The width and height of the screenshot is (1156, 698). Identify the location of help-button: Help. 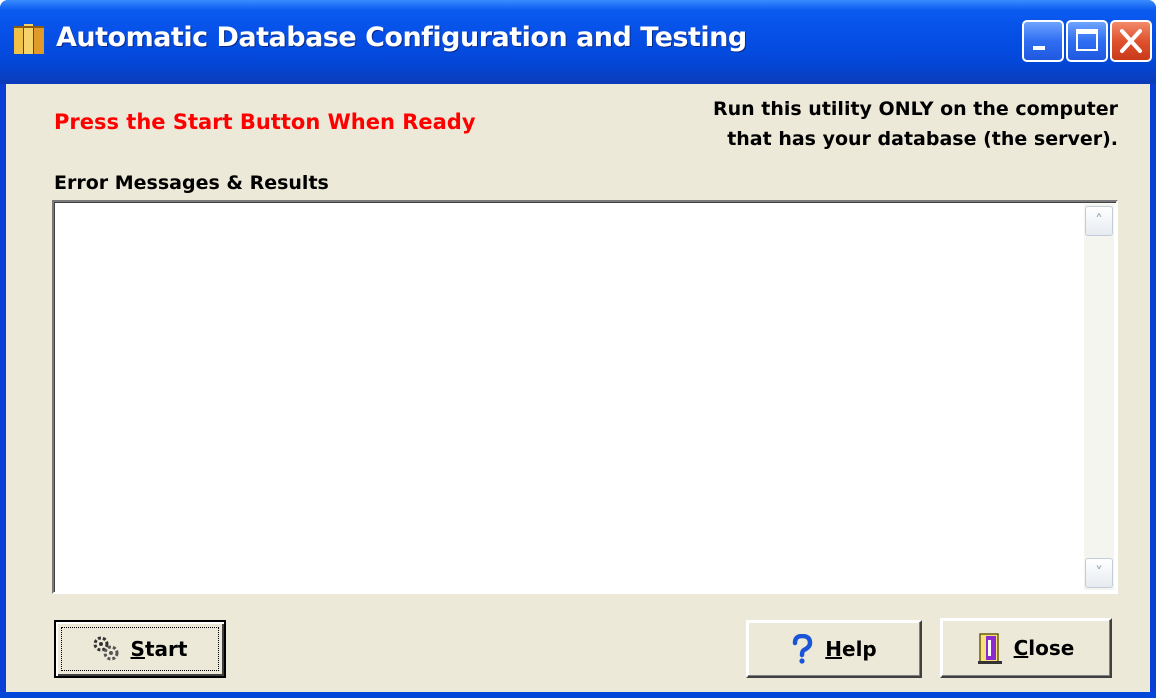
(834, 649).